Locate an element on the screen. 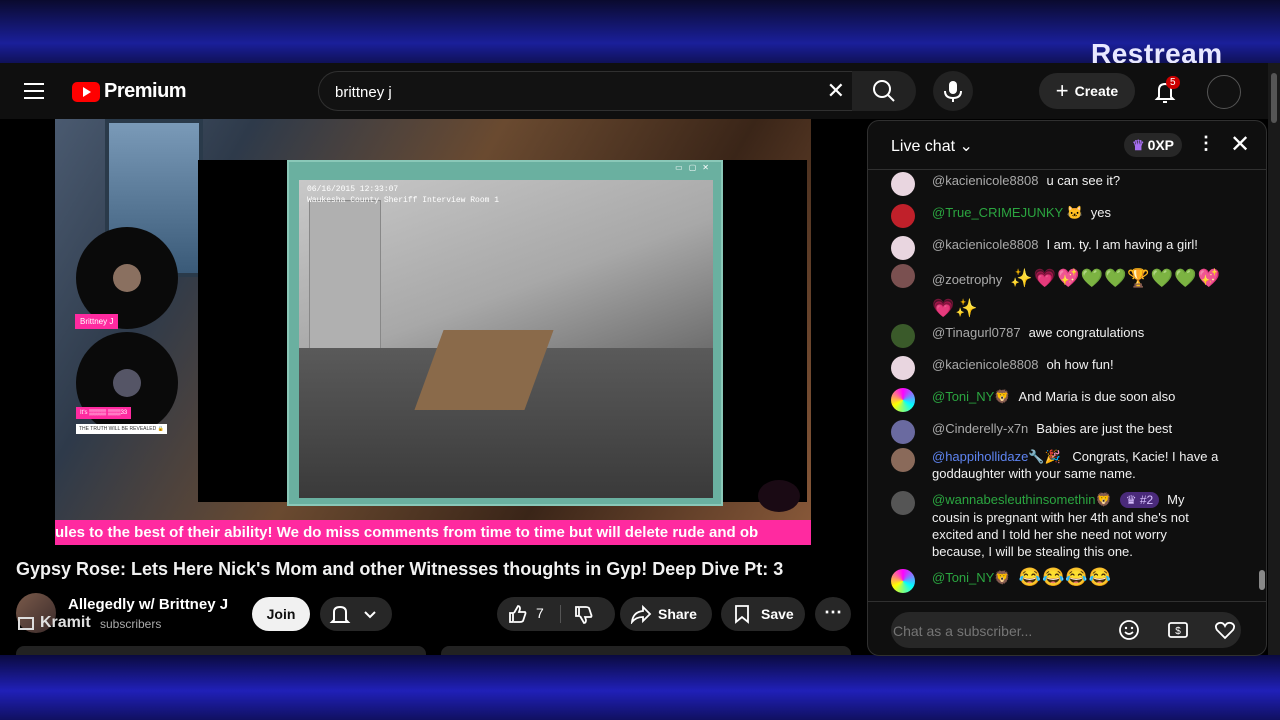  logo-text: Premium is located at coordinates (145, 91).